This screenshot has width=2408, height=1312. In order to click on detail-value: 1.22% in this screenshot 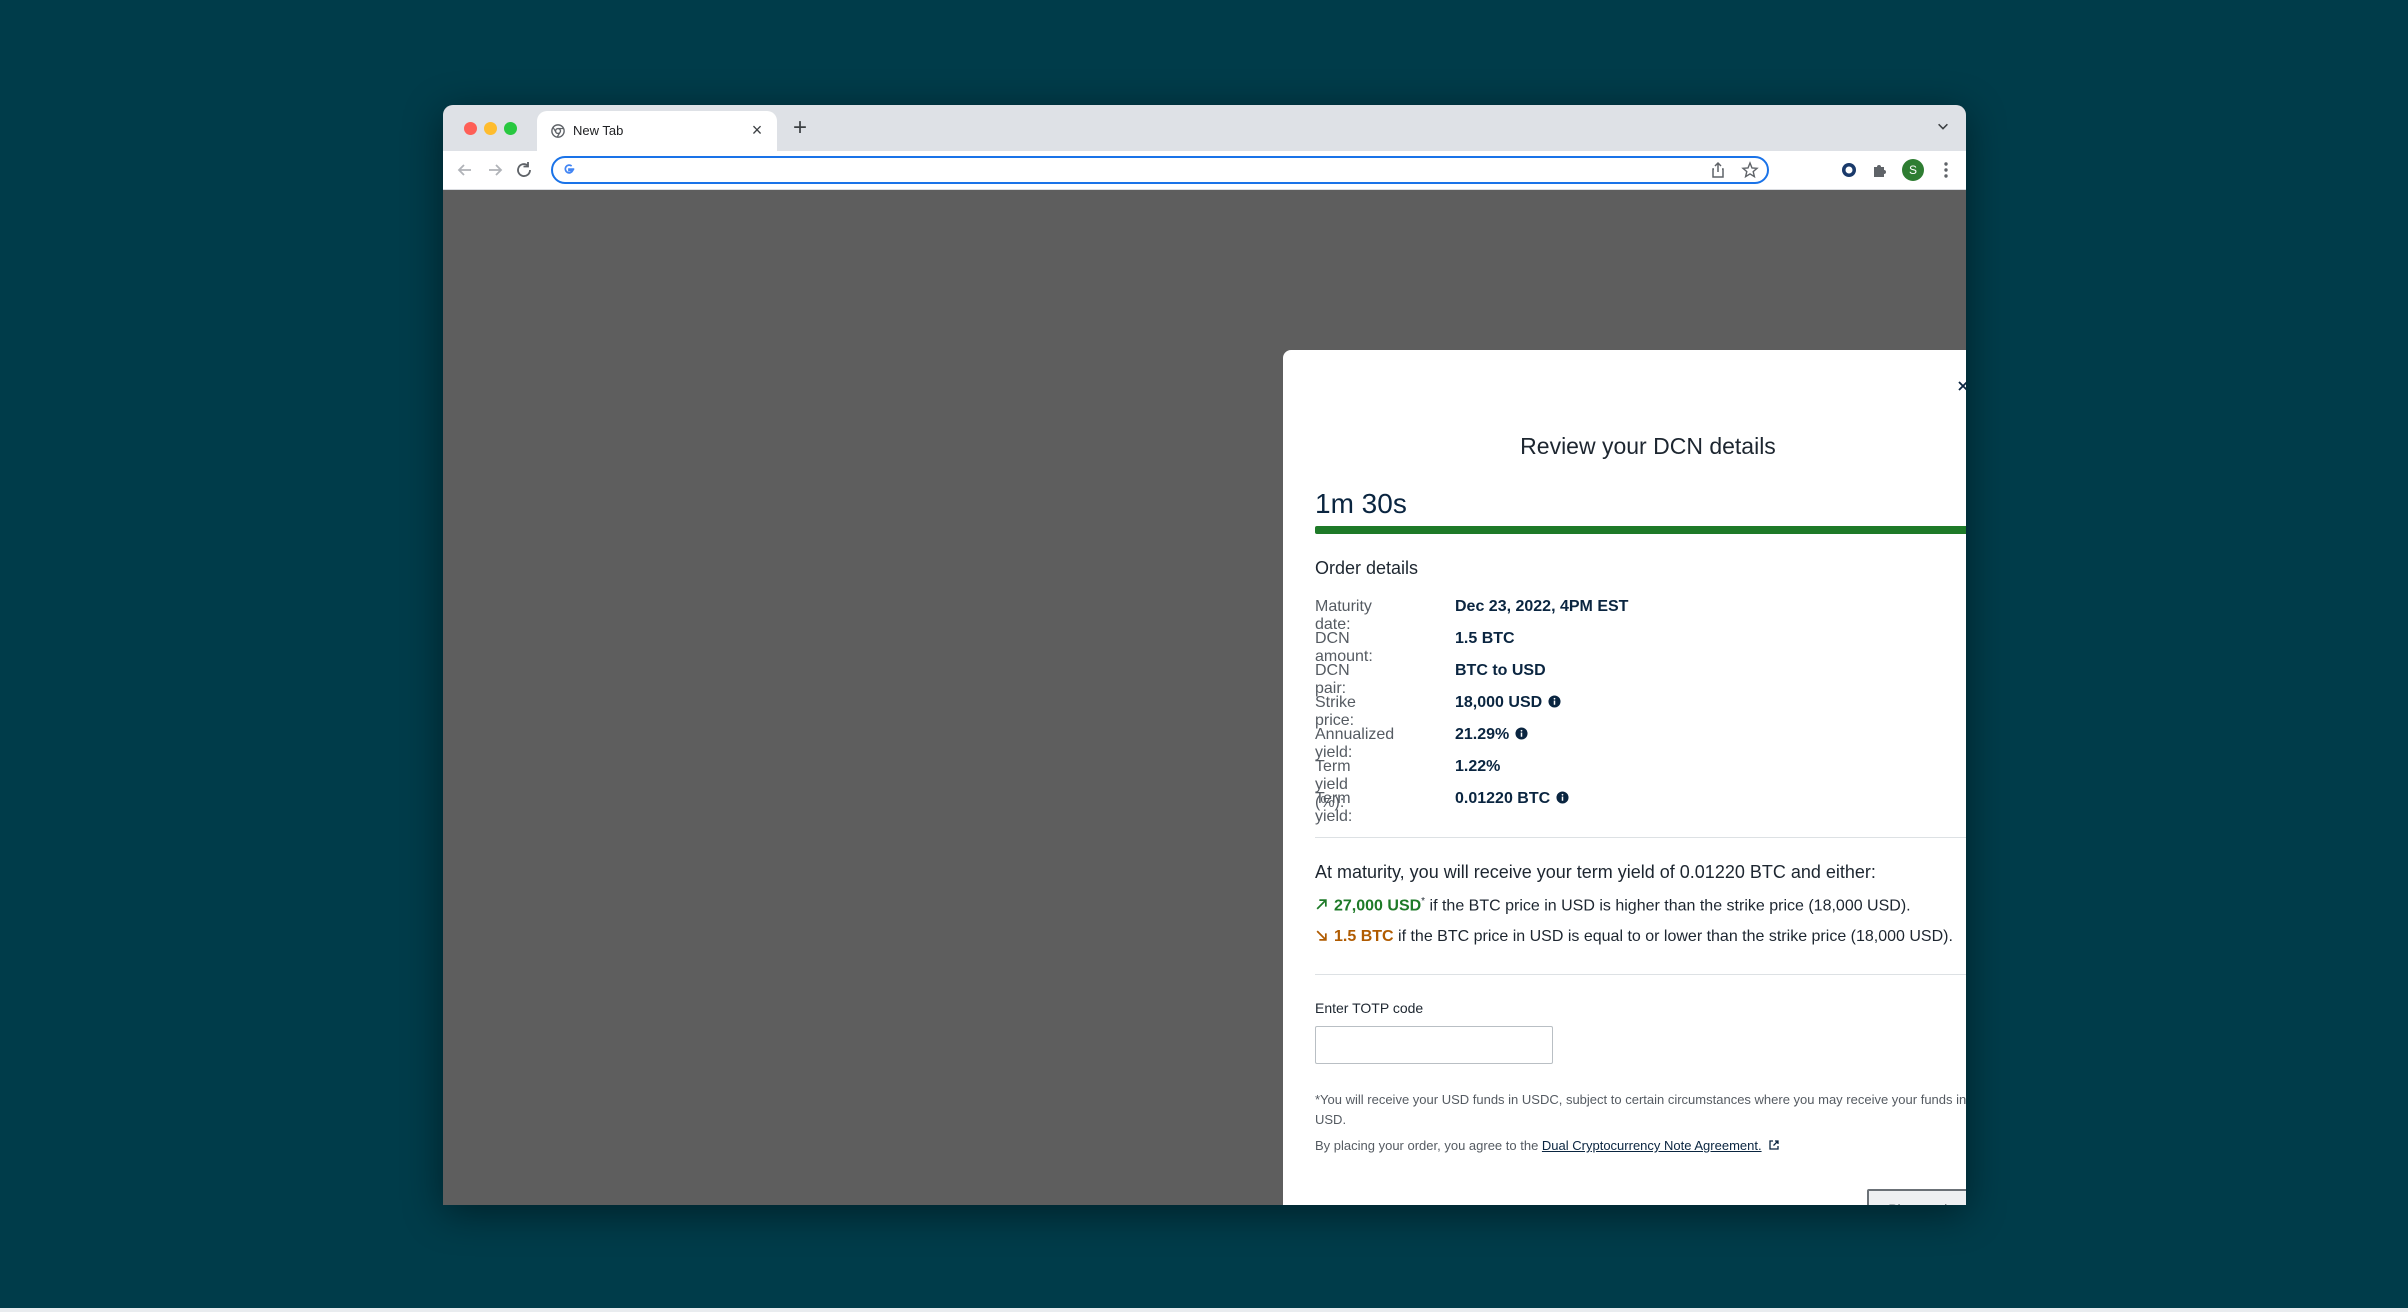, I will do `click(1478, 766)`.